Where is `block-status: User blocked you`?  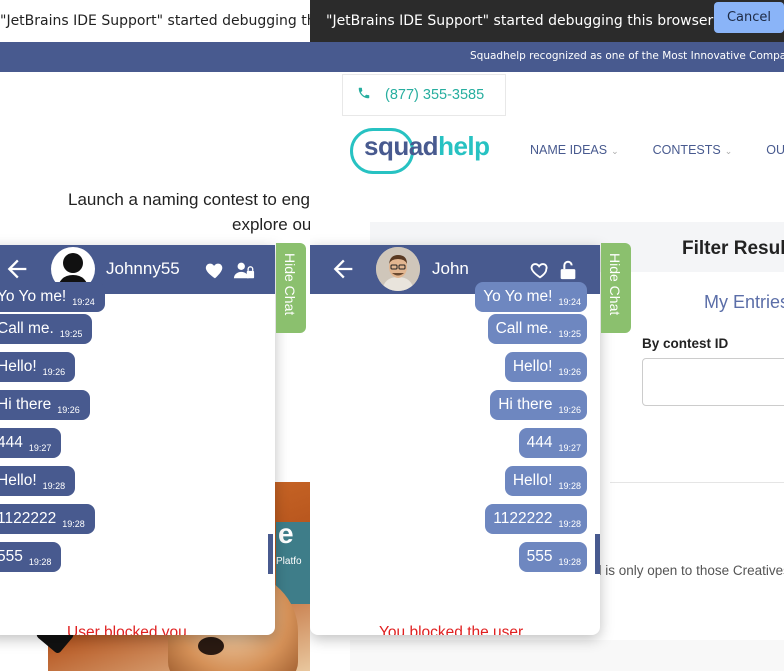 block-status: User blocked you is located at coordinates (127, 629).